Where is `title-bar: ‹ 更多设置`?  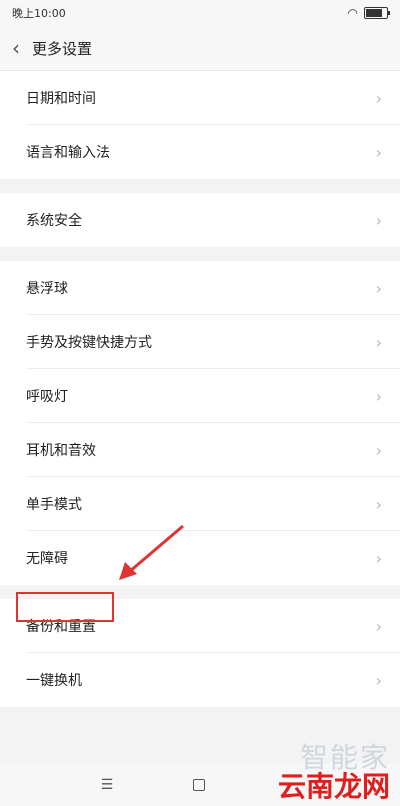
title-bar: ‹ 更多设置 is located at coordinates (200, 48).